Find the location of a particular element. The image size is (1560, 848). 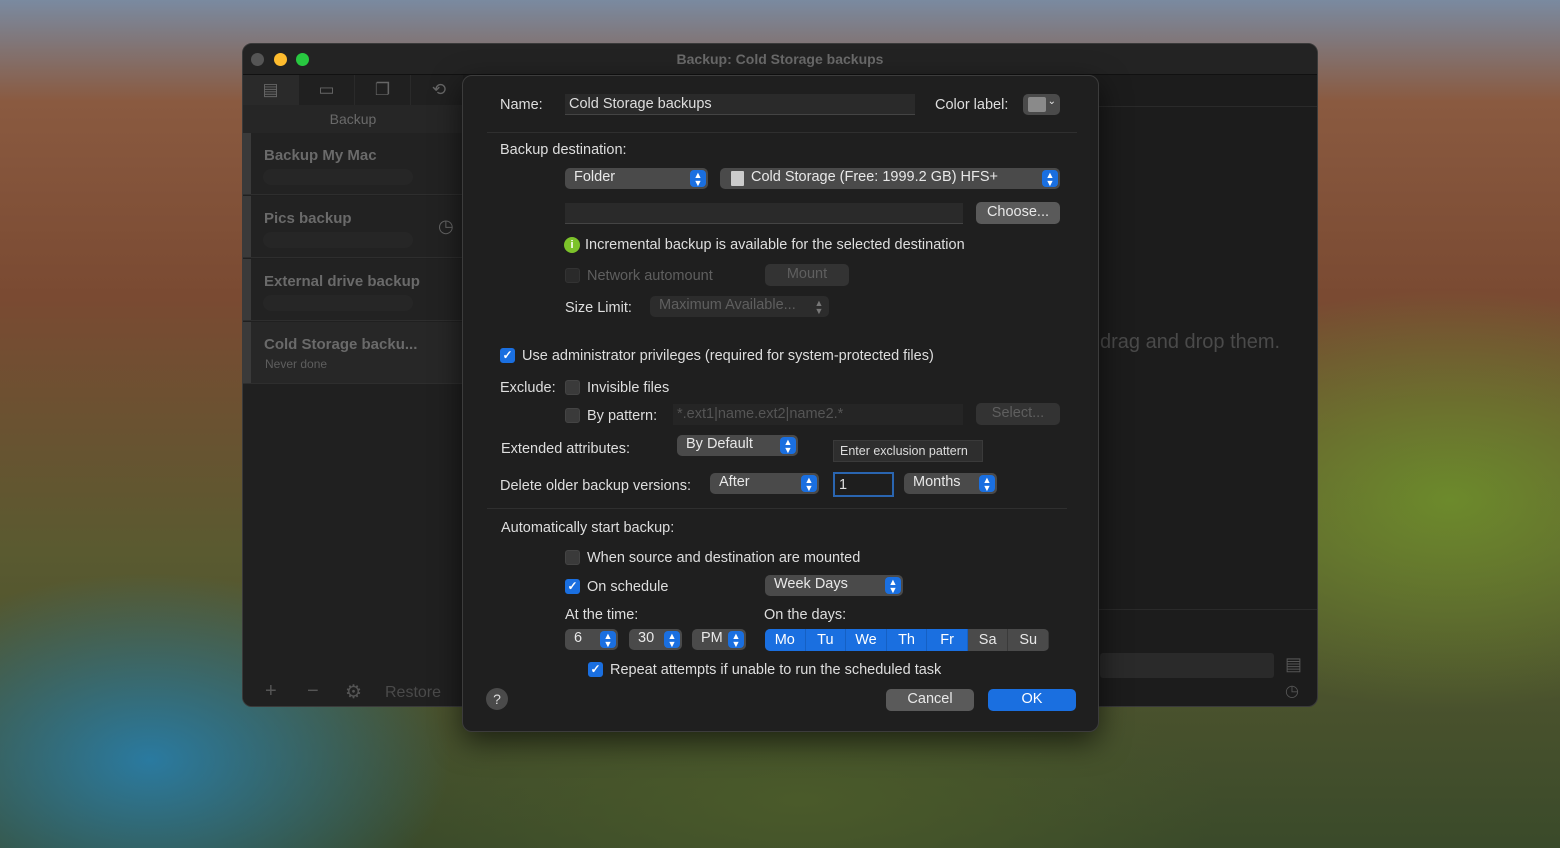

at-time-label: At the time: is located at coordinates (602, 615).